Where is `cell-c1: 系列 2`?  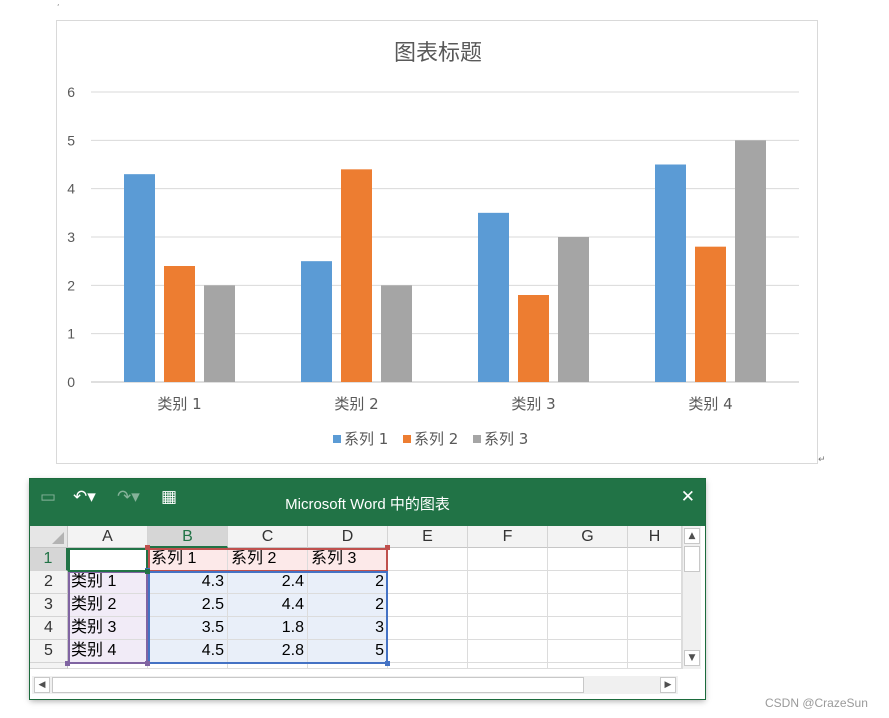 cell-c1: 系列 2 is located at coordinates (268, 559).